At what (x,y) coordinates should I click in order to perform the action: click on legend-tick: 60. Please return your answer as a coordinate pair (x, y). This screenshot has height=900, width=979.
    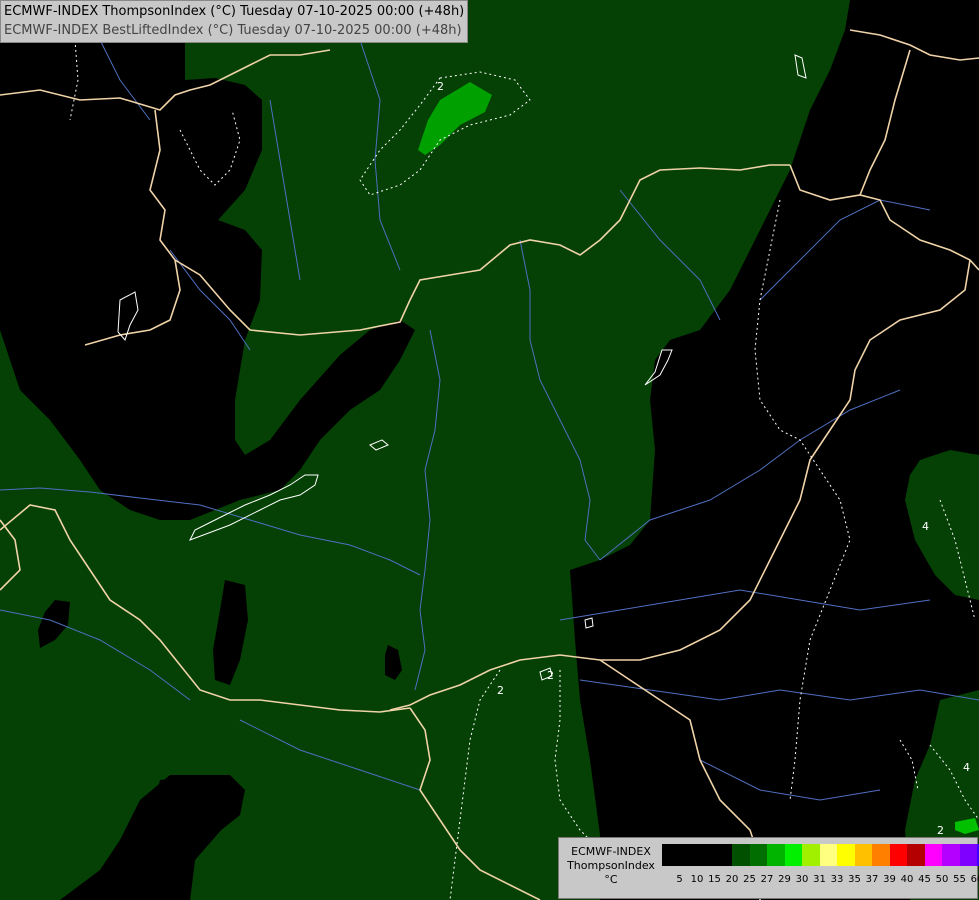
    Looking at the image, I should click on (974, 879).